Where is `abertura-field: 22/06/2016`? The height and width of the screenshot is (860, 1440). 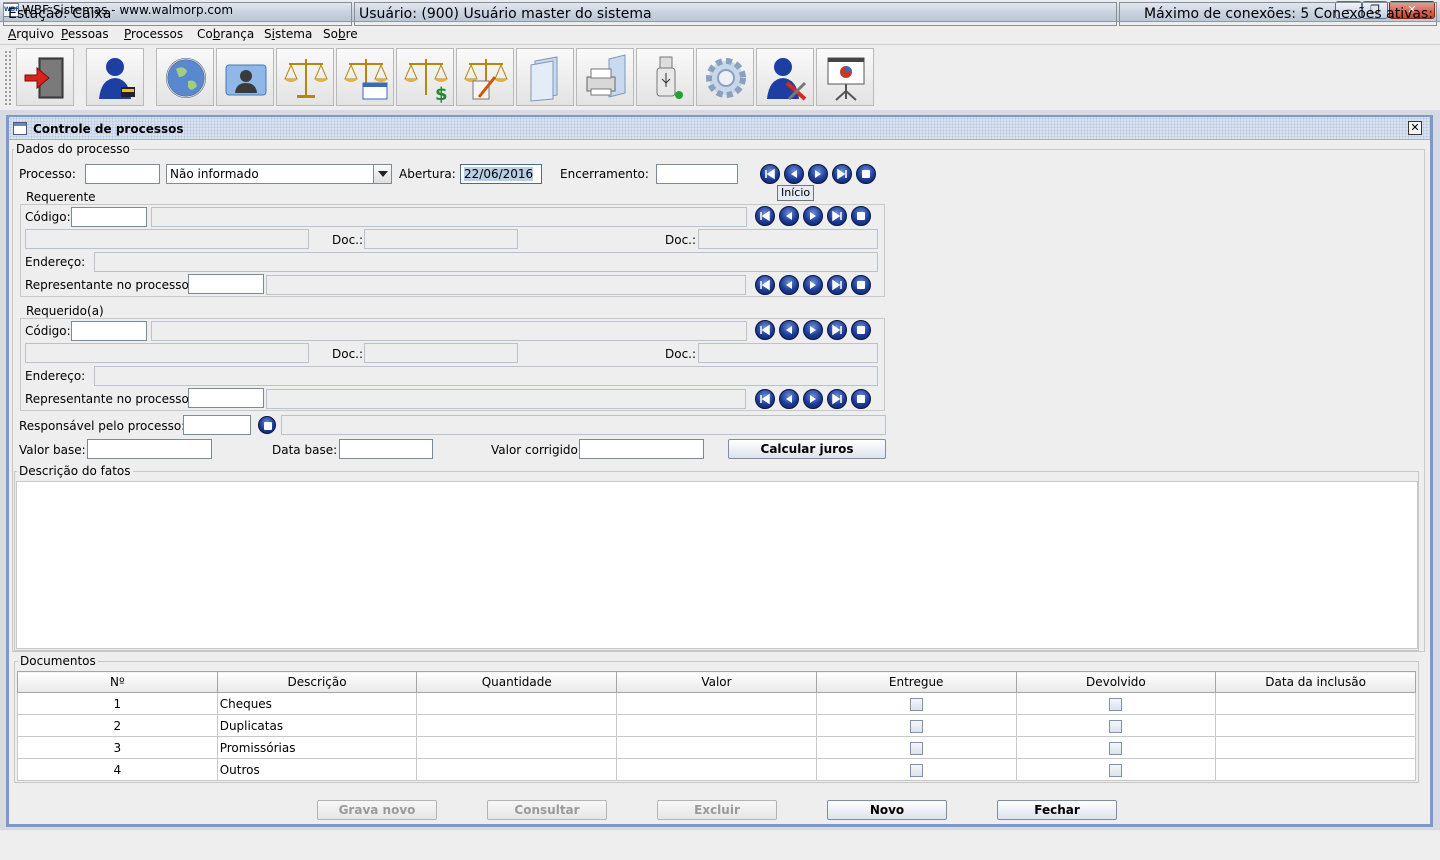
abertura-field: 22/06/2016 is located at coordinates (501, 174).